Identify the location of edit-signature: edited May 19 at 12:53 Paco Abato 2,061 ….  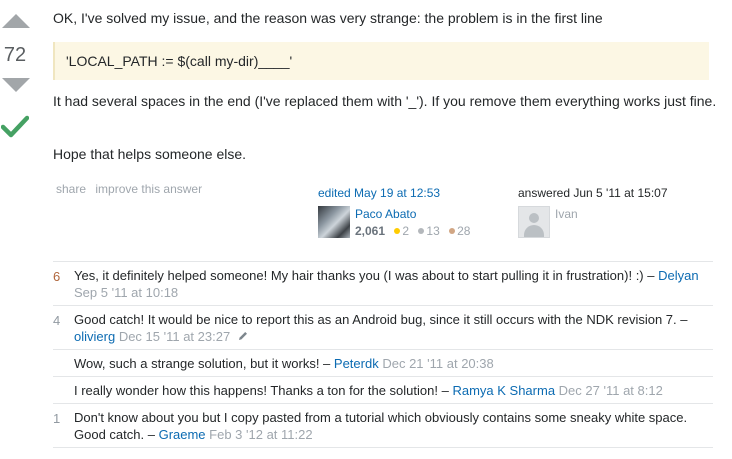
(413, 212).